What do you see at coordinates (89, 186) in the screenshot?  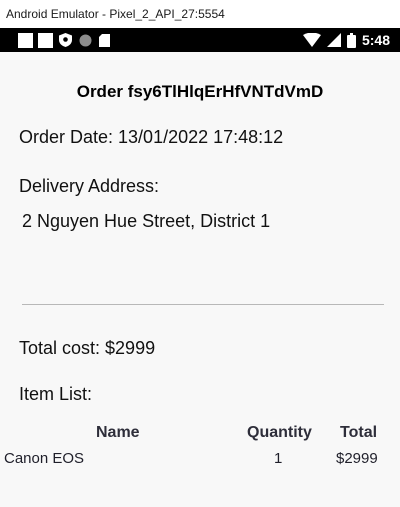 I see `delivery-address-label: Delivery Address:` at bounding box center [89, 186].